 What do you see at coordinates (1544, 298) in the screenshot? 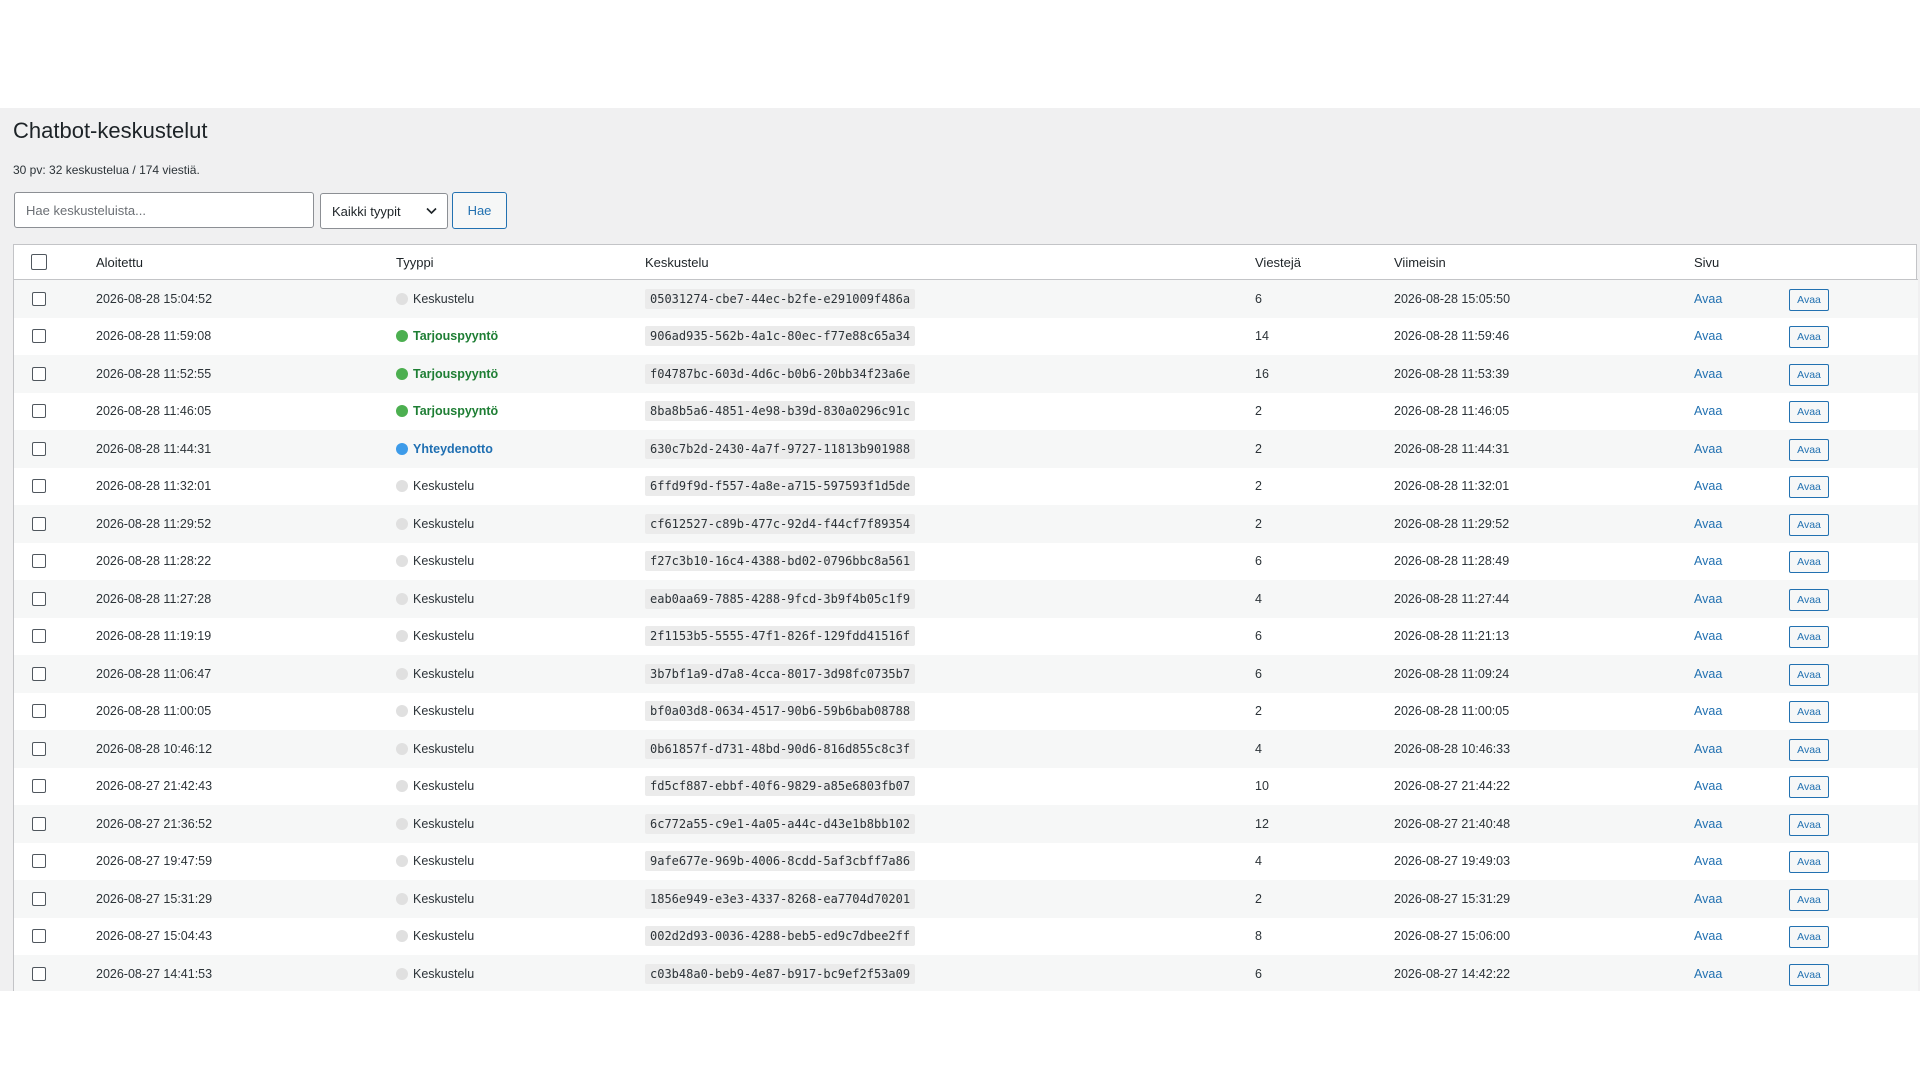
I see `latest-cell: 2026-08-28 15:05:50` at bounding box center [1544, 298].